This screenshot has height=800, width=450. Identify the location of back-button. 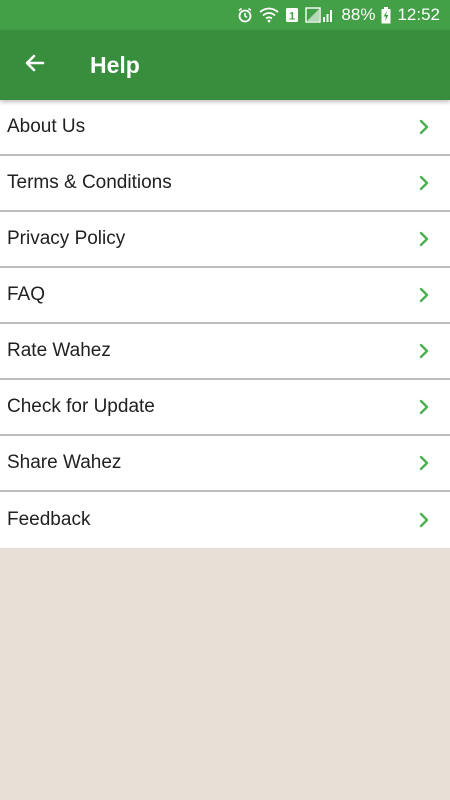
(35, 65).